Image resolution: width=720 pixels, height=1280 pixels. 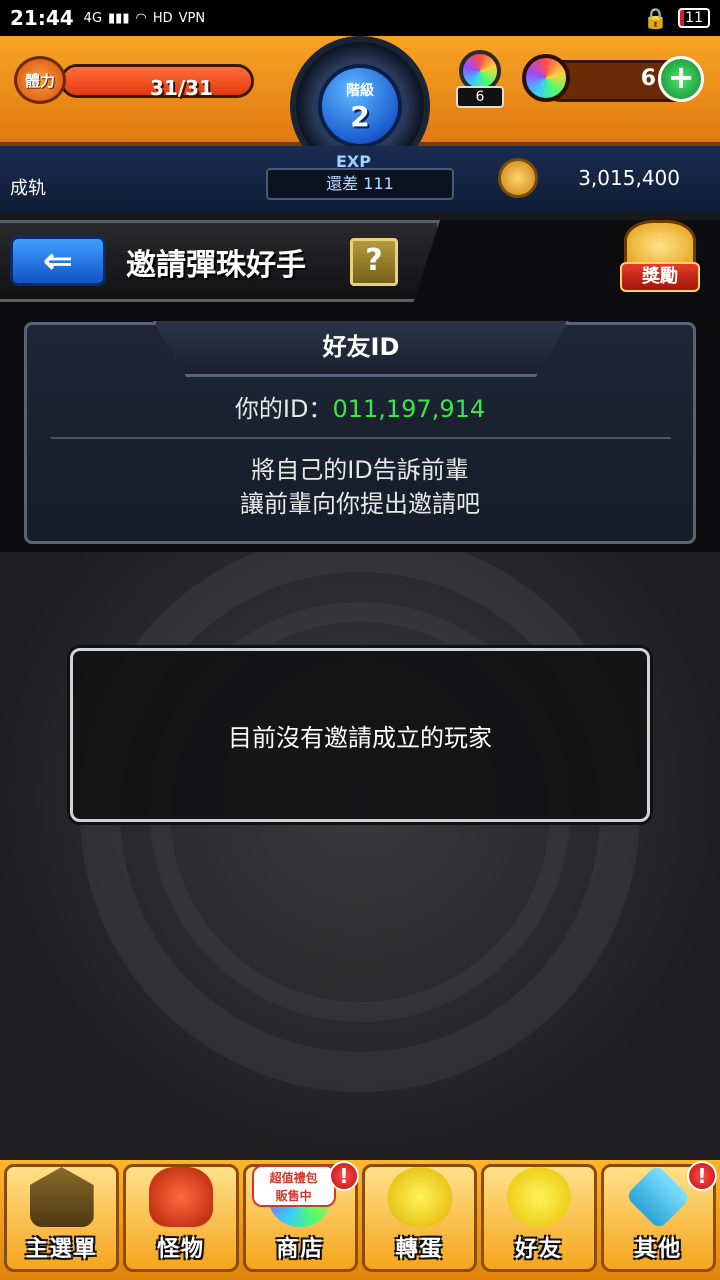 I want to click on your-id-line: 你的ID：011,197,914, so click(x=360, y=406).